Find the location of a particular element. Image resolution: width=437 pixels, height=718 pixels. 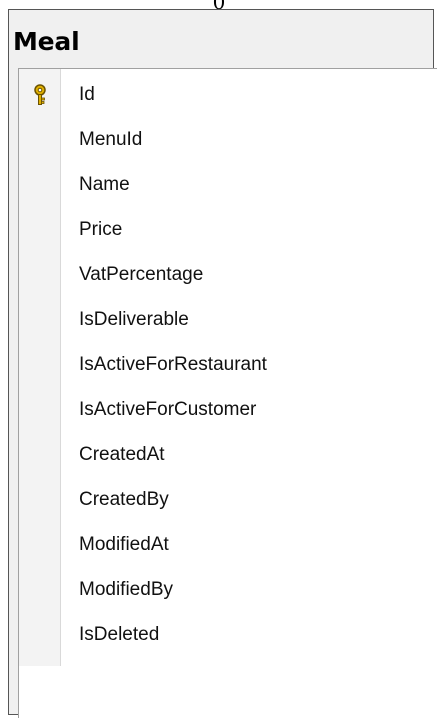

column-name: IsDeleted is located at coordinates (119, 634).